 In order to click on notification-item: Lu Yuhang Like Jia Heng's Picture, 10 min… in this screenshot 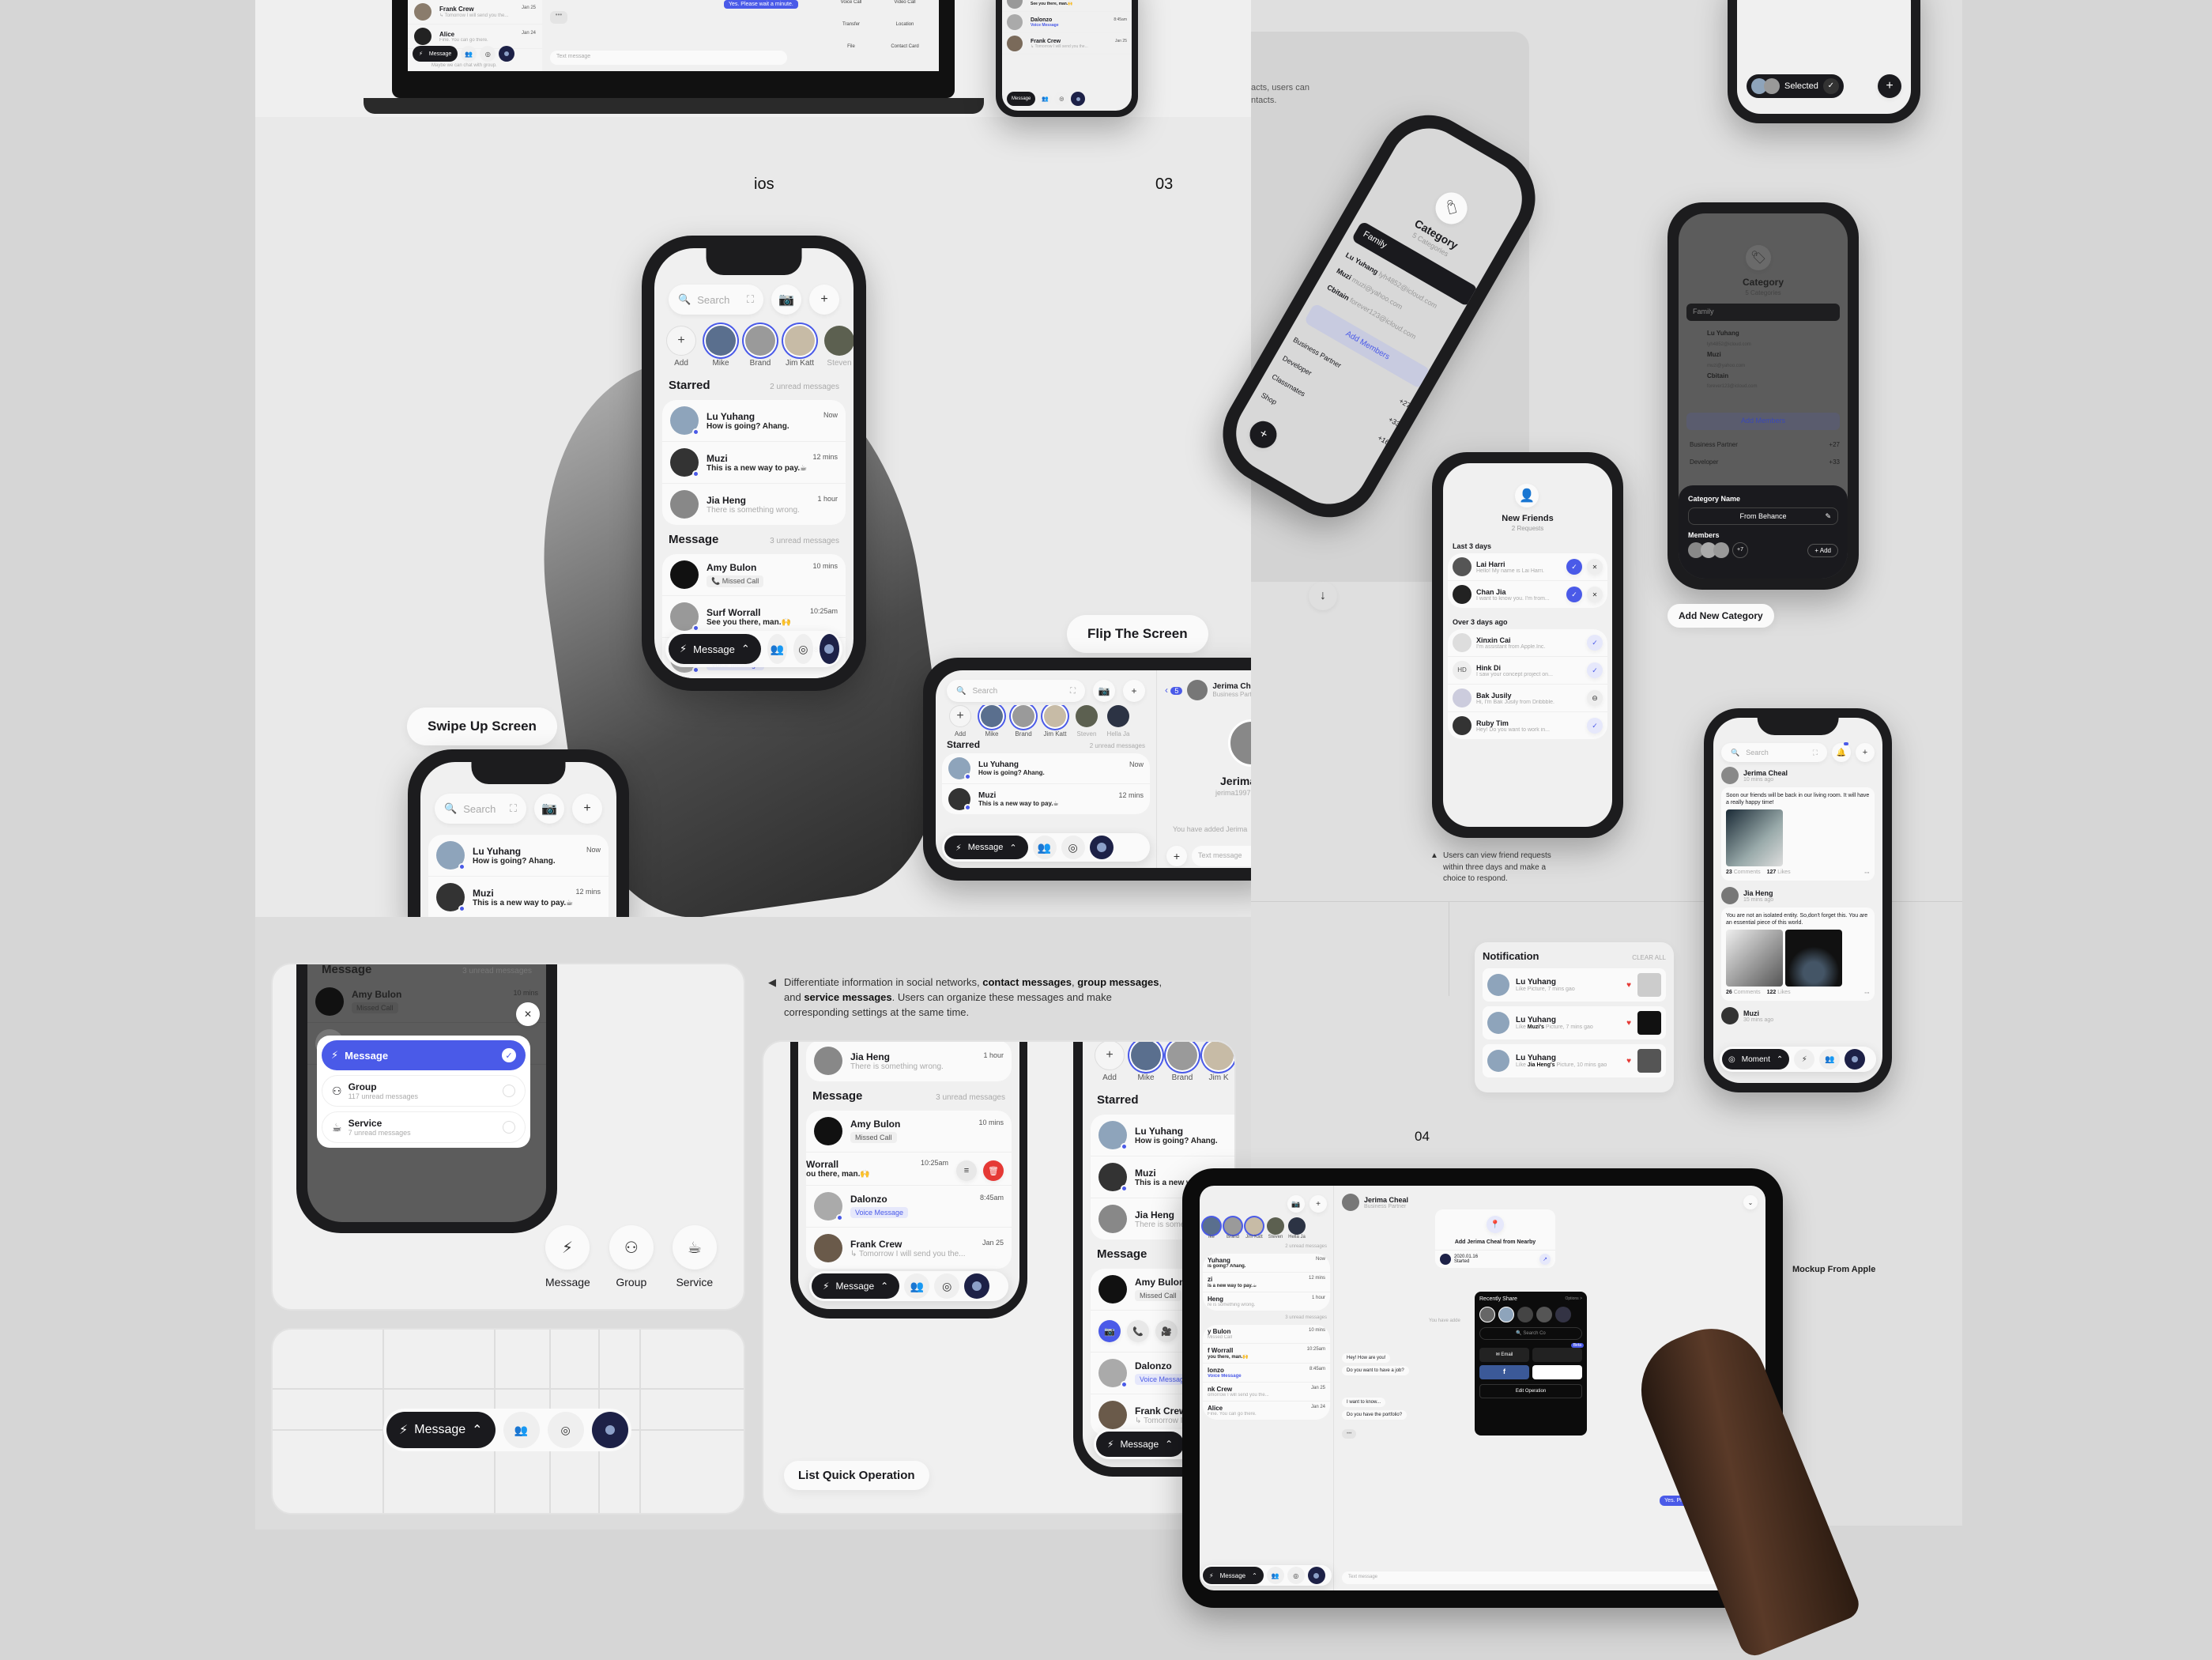, I will do `click(1574, 1060)`.